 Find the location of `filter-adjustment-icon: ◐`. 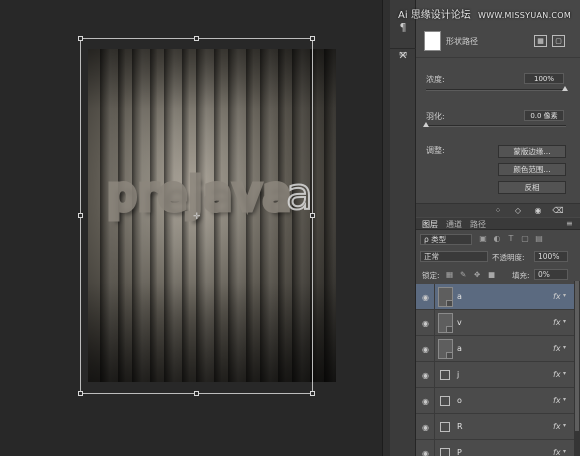

filter-adjustment-icon: ◐ is located at coordinates (497, 239).